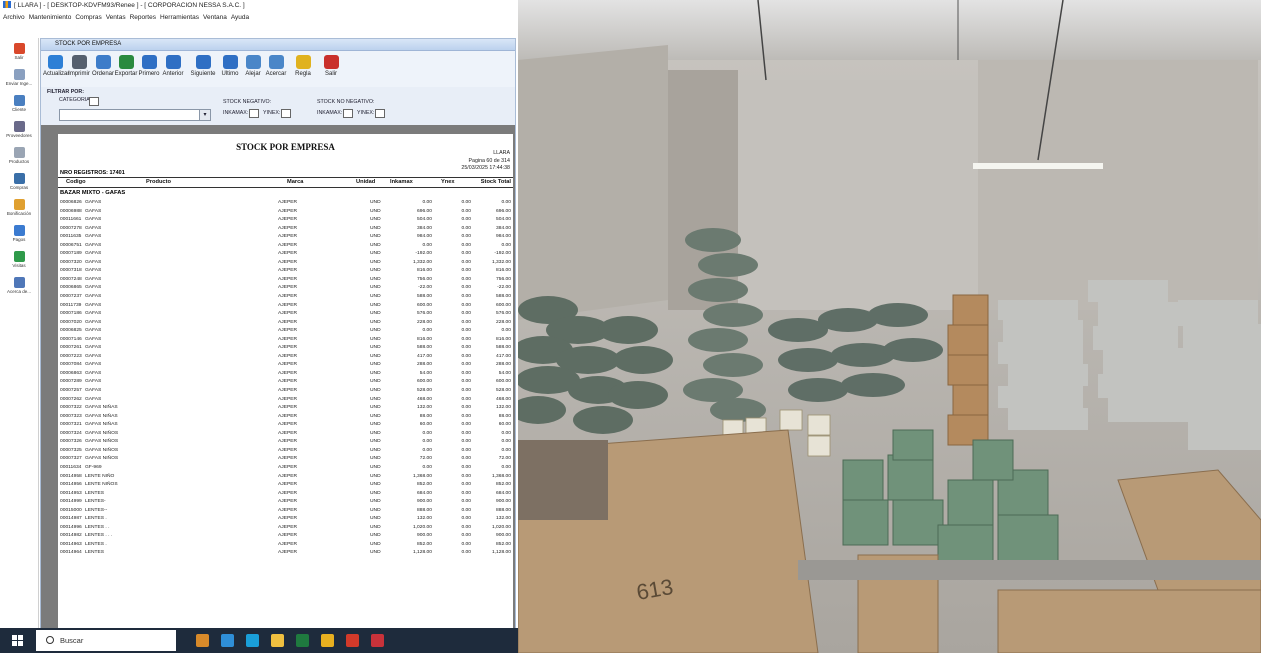  I want to click on nav-item: Proveedores, so click(19, 131).